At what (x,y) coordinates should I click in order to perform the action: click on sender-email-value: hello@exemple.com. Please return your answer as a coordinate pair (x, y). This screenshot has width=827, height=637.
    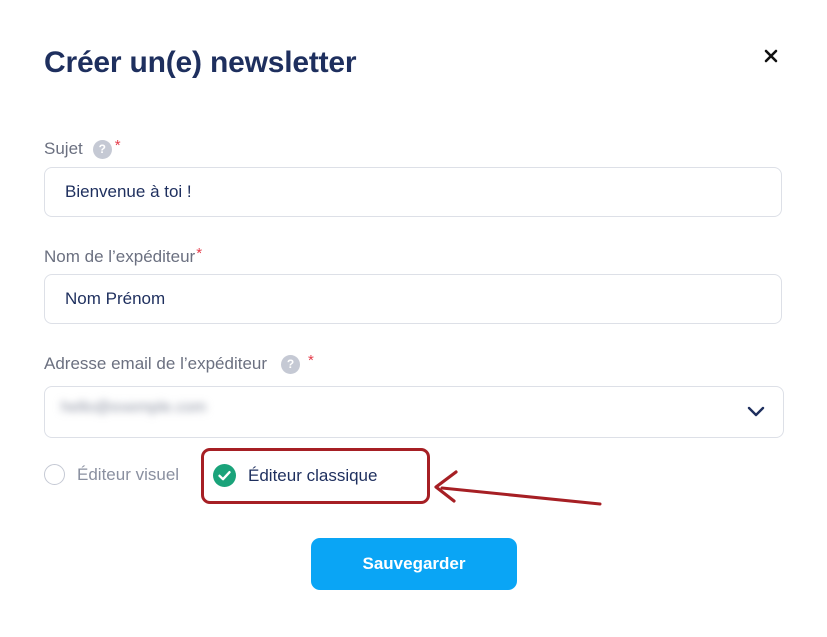
    Looking at the image, I should click on (134, 407).